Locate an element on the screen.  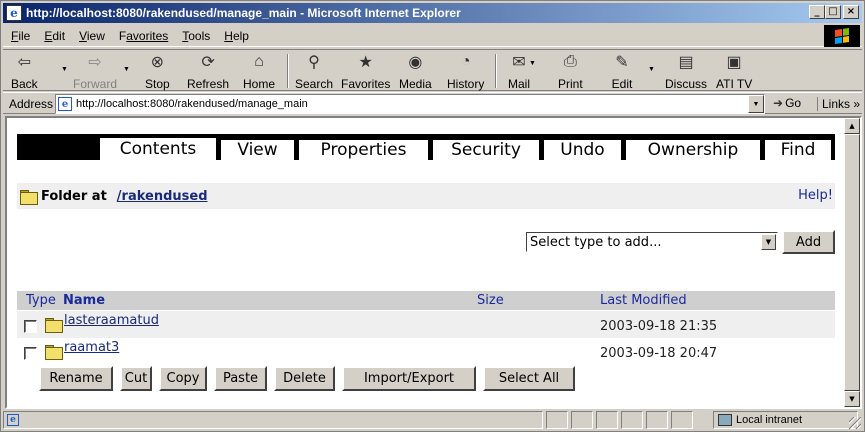
forward-dropdown-icon: ▼ is located at coordinates (126, 69).